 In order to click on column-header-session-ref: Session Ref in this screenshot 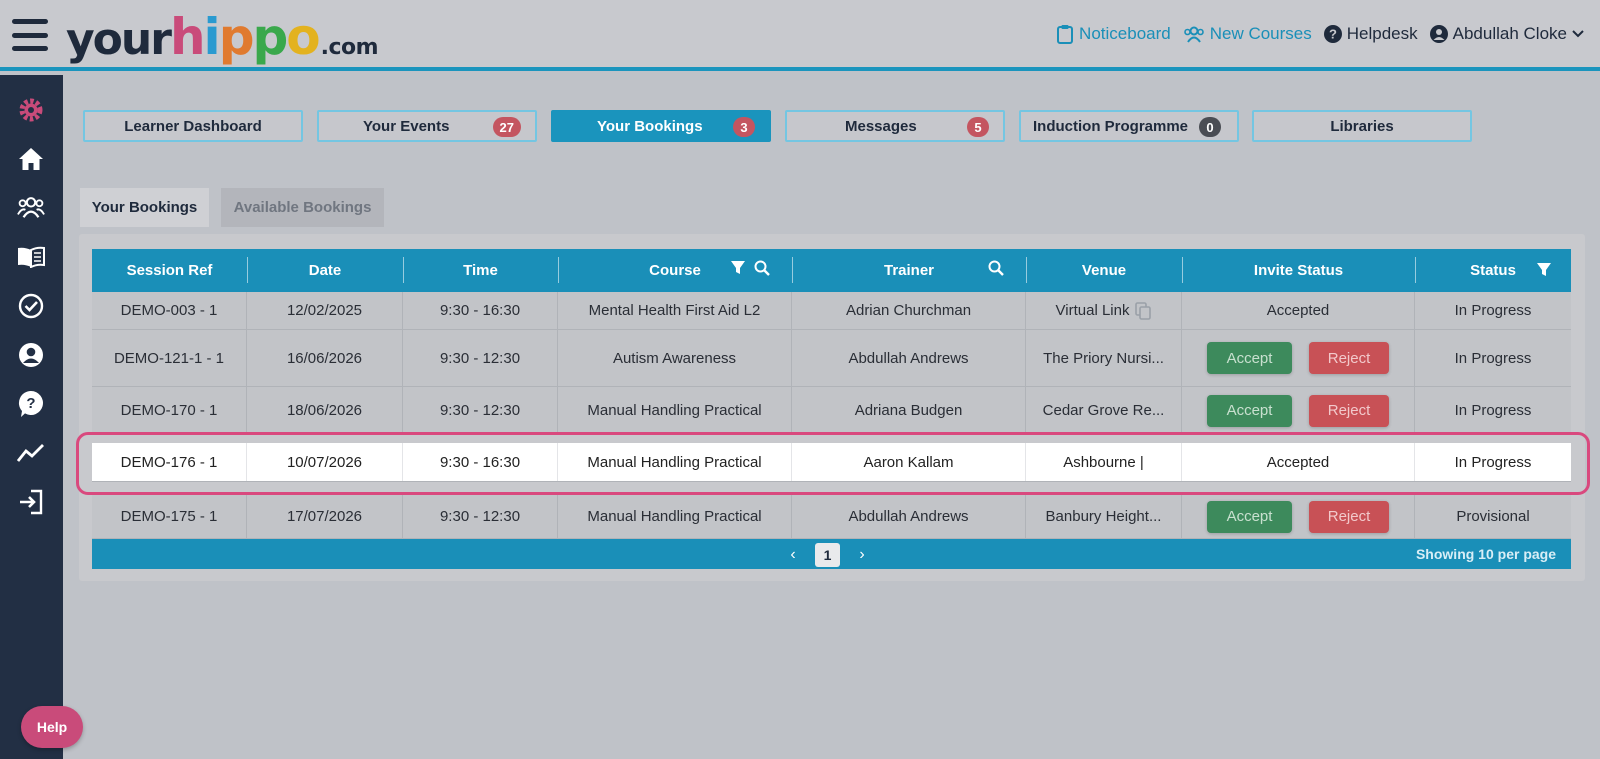, I will do `click(169, 270)`.